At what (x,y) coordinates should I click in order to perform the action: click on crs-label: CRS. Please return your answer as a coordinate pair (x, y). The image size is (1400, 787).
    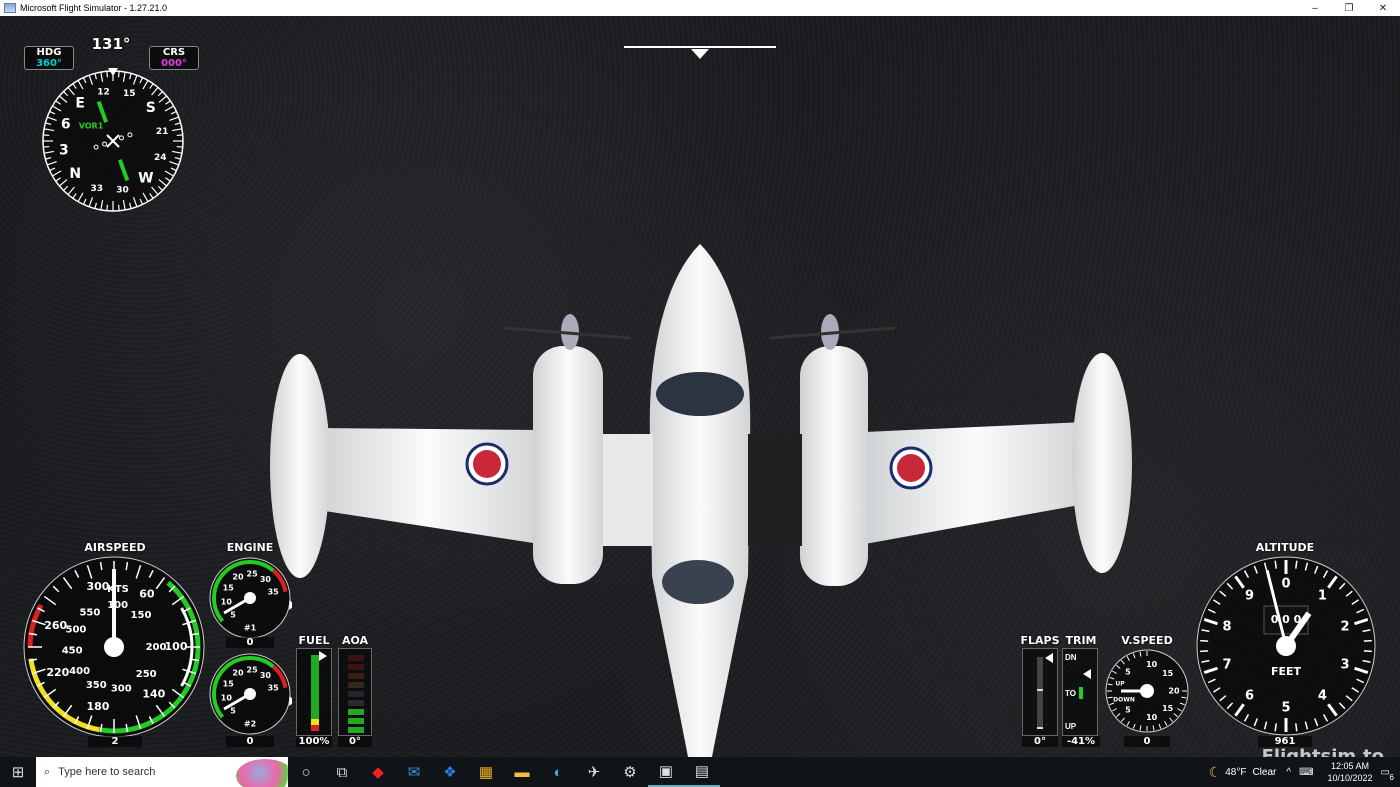
    Looking at the image, I should click on (174, 52).